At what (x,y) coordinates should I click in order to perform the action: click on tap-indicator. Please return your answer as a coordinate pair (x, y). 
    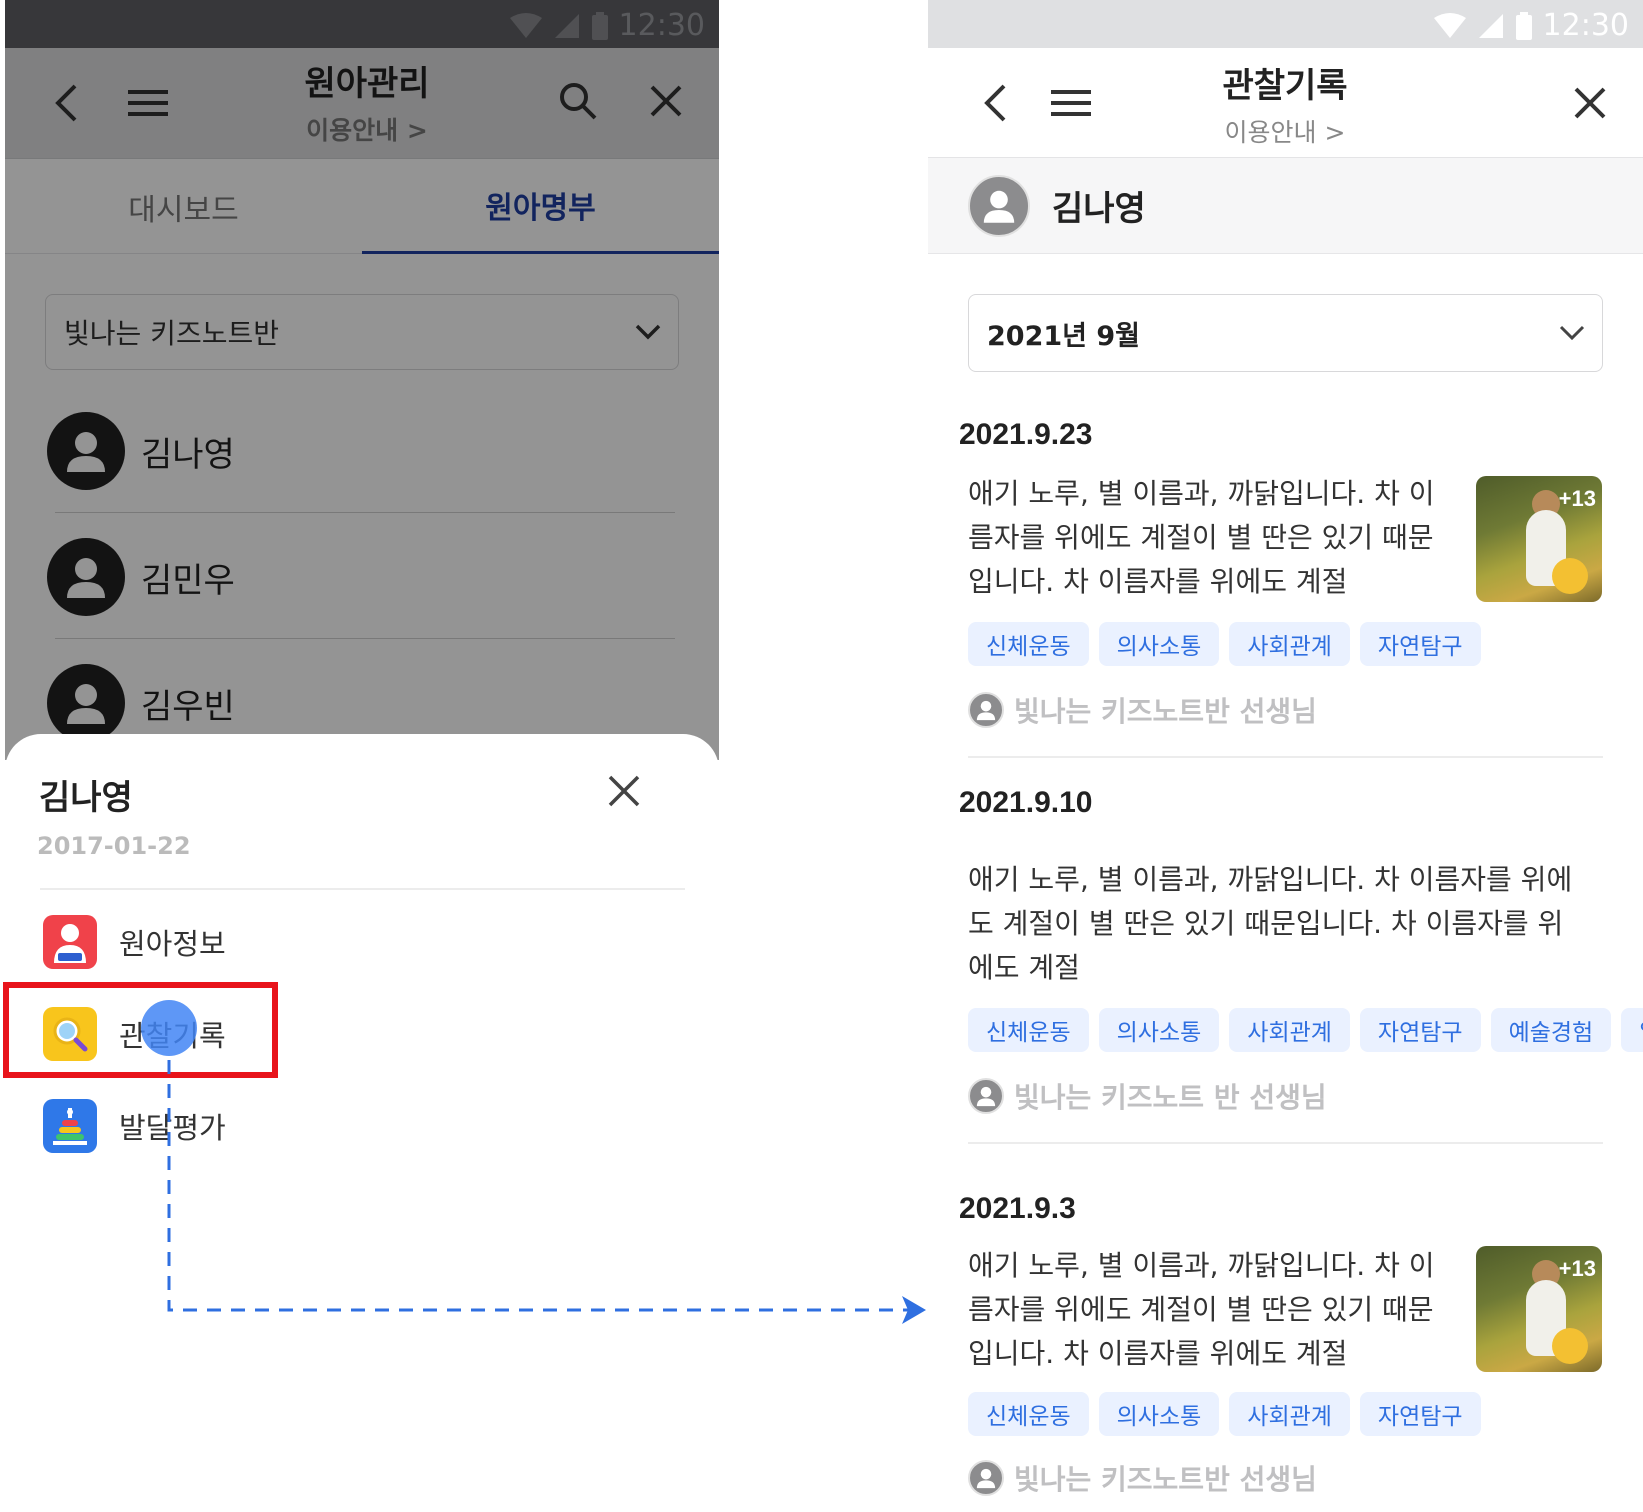
    Looking at the image, I should click on (169, 1028).